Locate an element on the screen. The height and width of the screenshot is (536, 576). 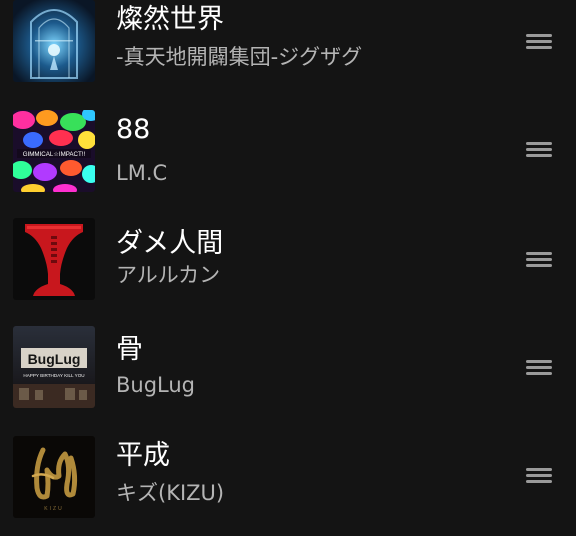
song-artist: キズ(KIZU) is located at coordinates (170, 493).